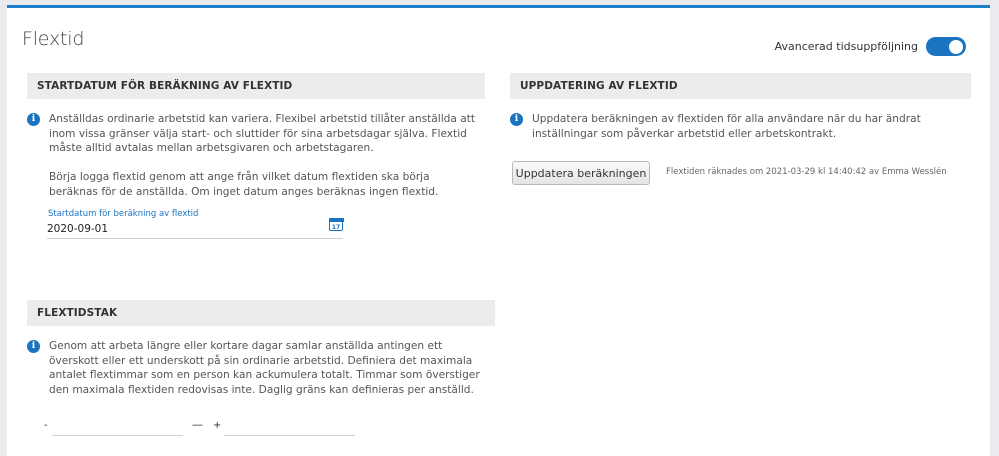 The width and height of the screenshot is (999, 456). Describe the element at coordinates (261, 313) in the screenshot. I see `flextime-cap-section-header: Flextidstak` at that location.